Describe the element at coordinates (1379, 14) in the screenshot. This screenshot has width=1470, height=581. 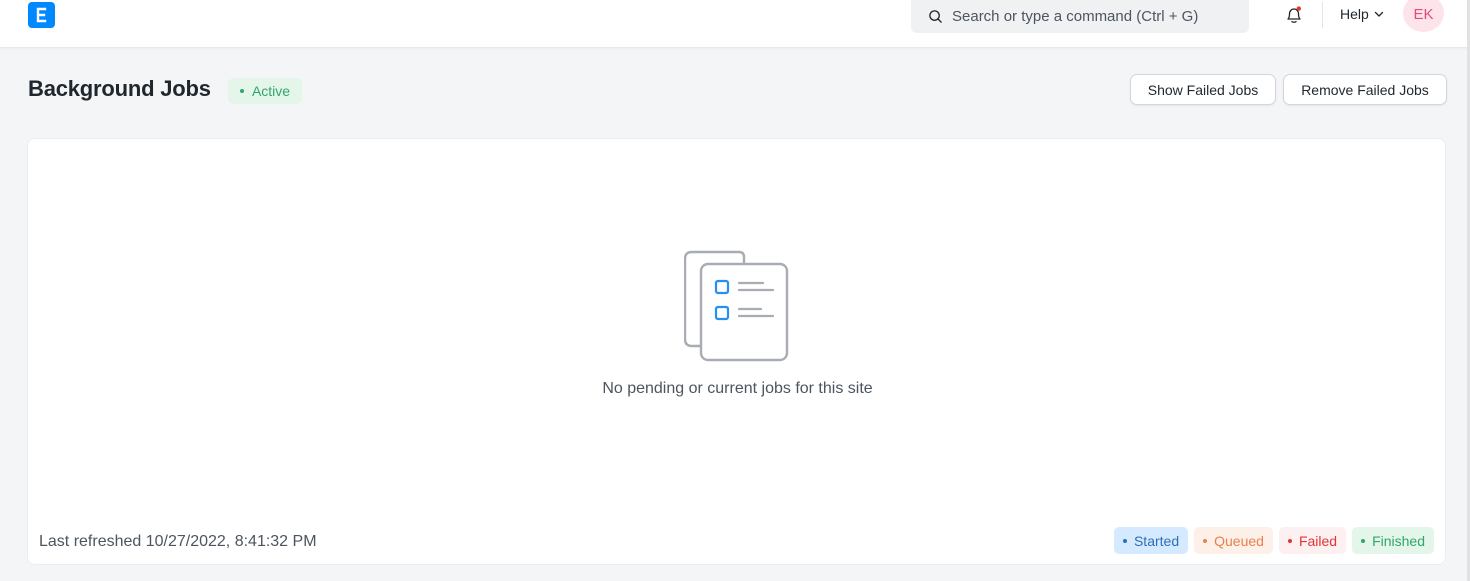
I see `chevron-down-icon` at that location.